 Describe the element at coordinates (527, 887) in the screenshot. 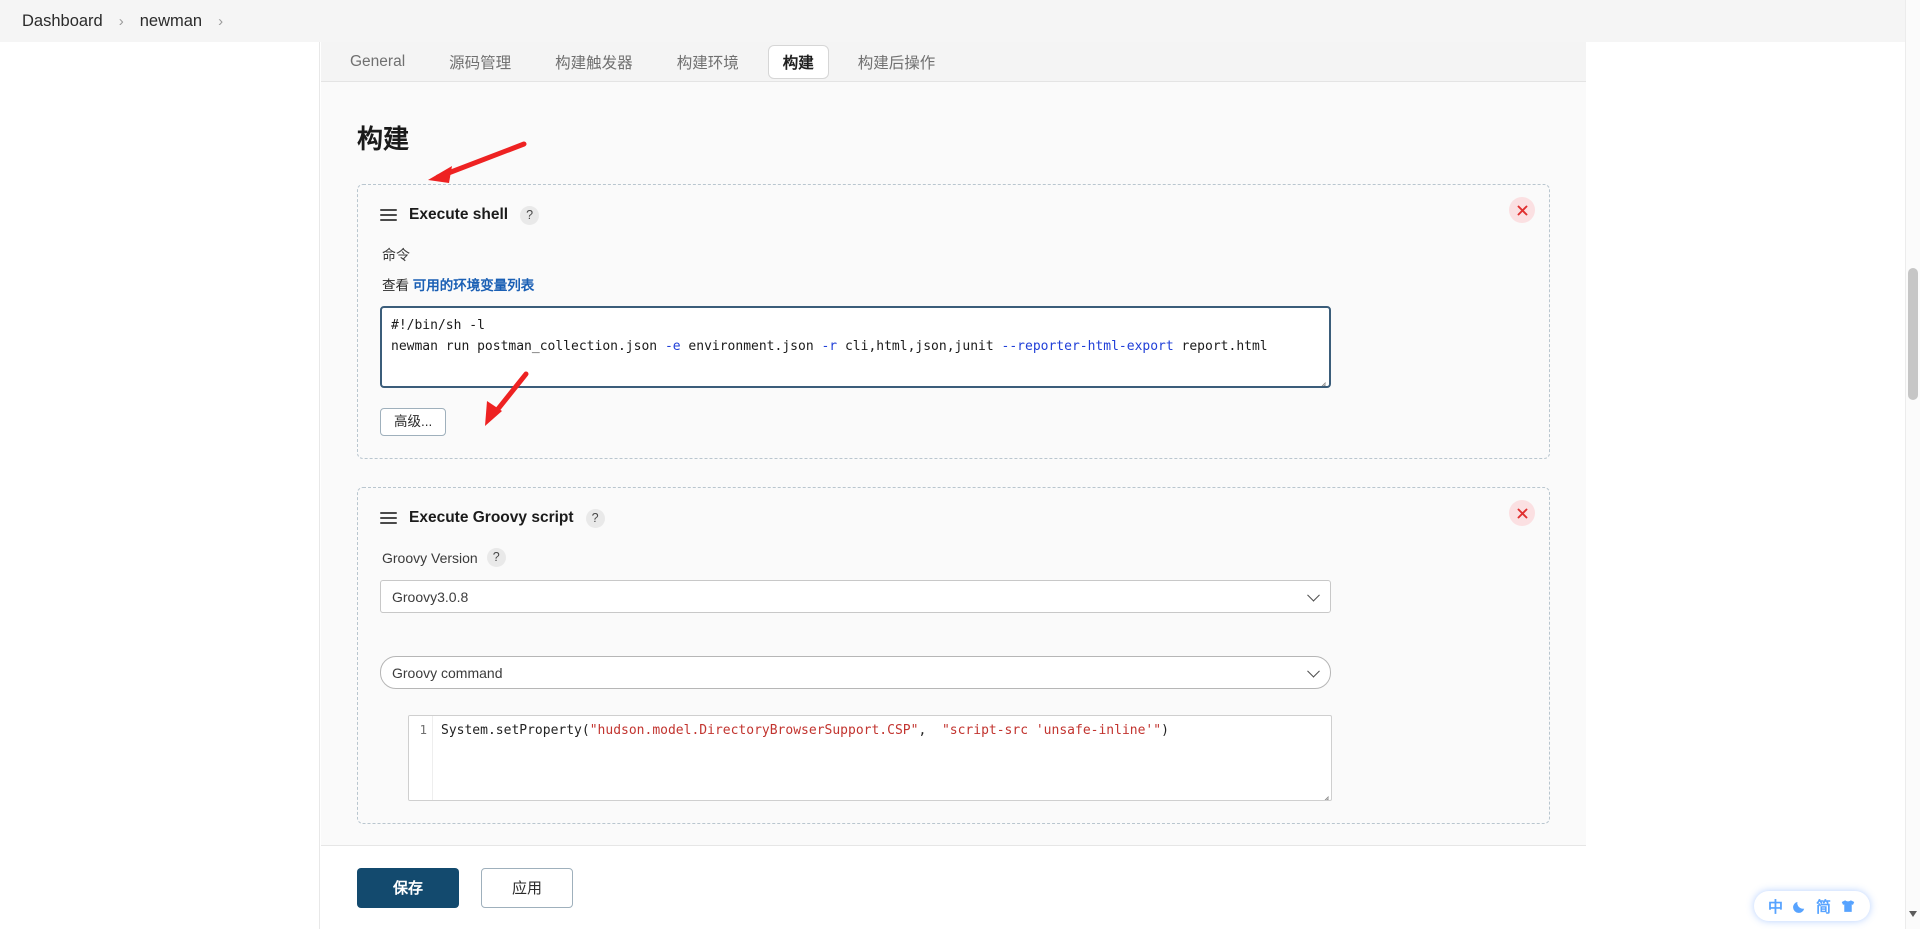

I see `apply-button: 应用` at that location.